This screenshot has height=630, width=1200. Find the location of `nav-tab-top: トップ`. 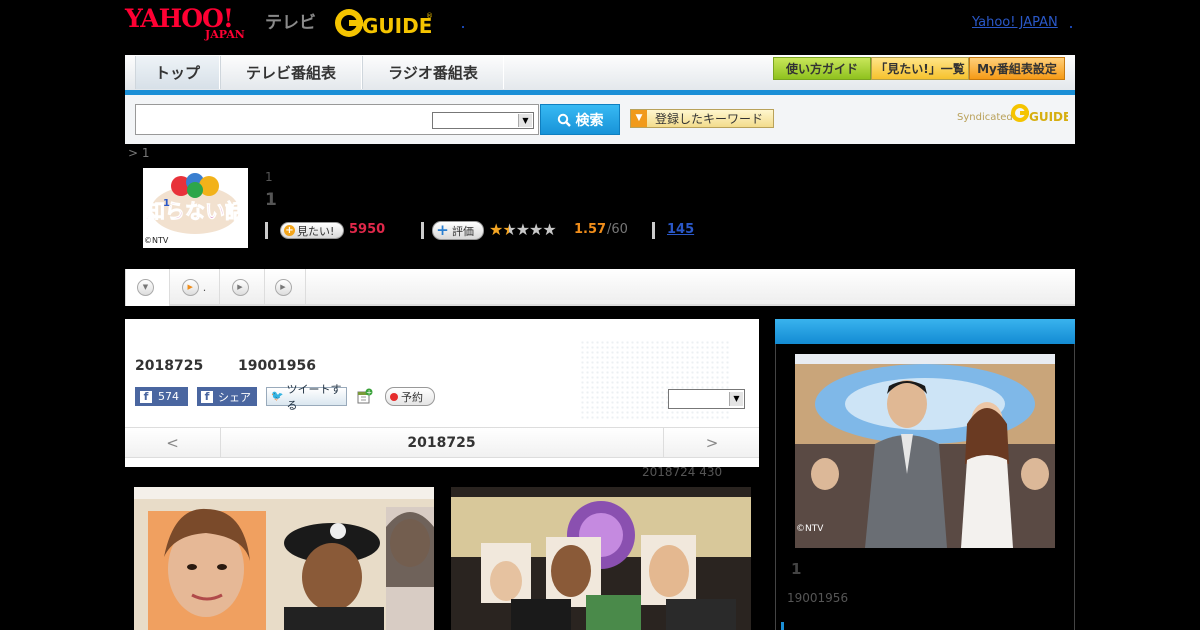

nav-tab-top: トップ is located at coordinates (177, 72).